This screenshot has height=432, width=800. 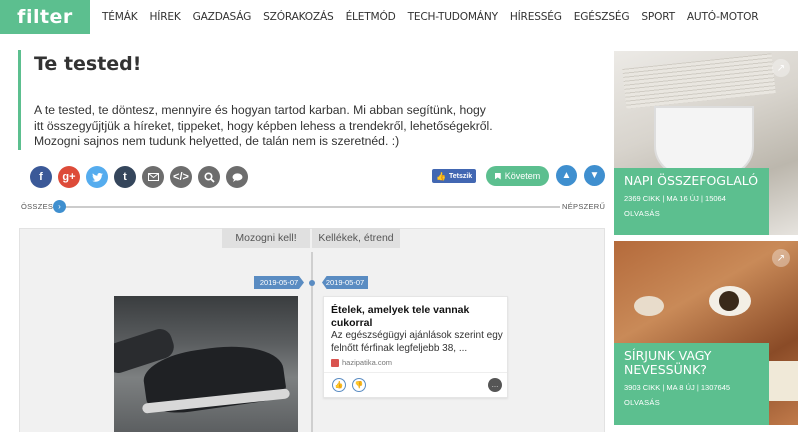 I want to click on like-reaction-icon: 👍, so click(x=339, y=385).